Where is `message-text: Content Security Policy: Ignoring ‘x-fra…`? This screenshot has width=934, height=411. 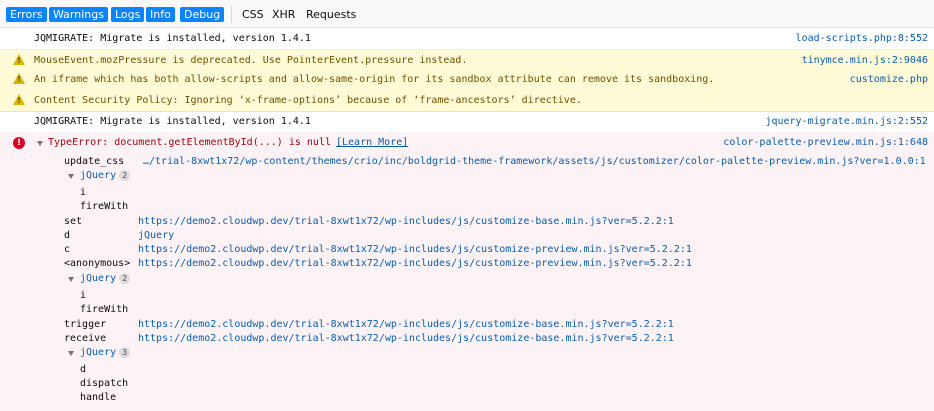
message-text: Content Security Policy: Ignoring ‘x-fra… is located at coordinates (308, 100).